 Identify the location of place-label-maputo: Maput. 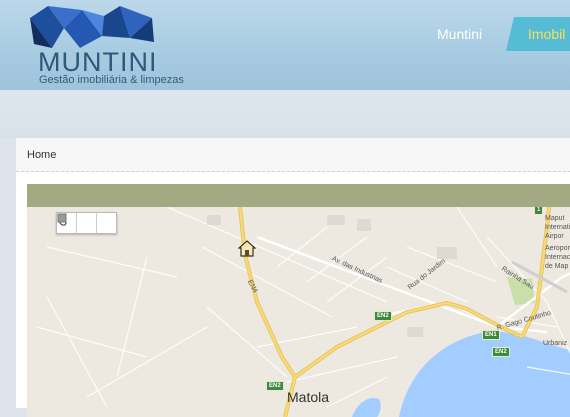
(555, 218).